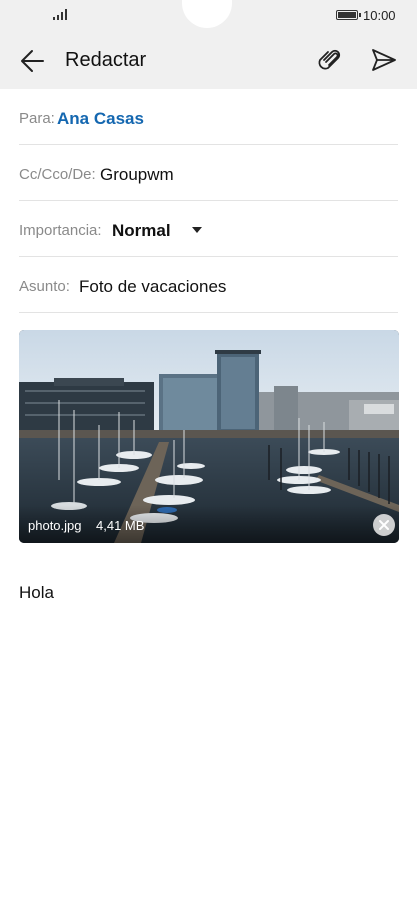 The height and width of the screenshot is (904, 417). I want to click on cc-field: Cc/Cco/De: Groupwm, so click(208, 173).